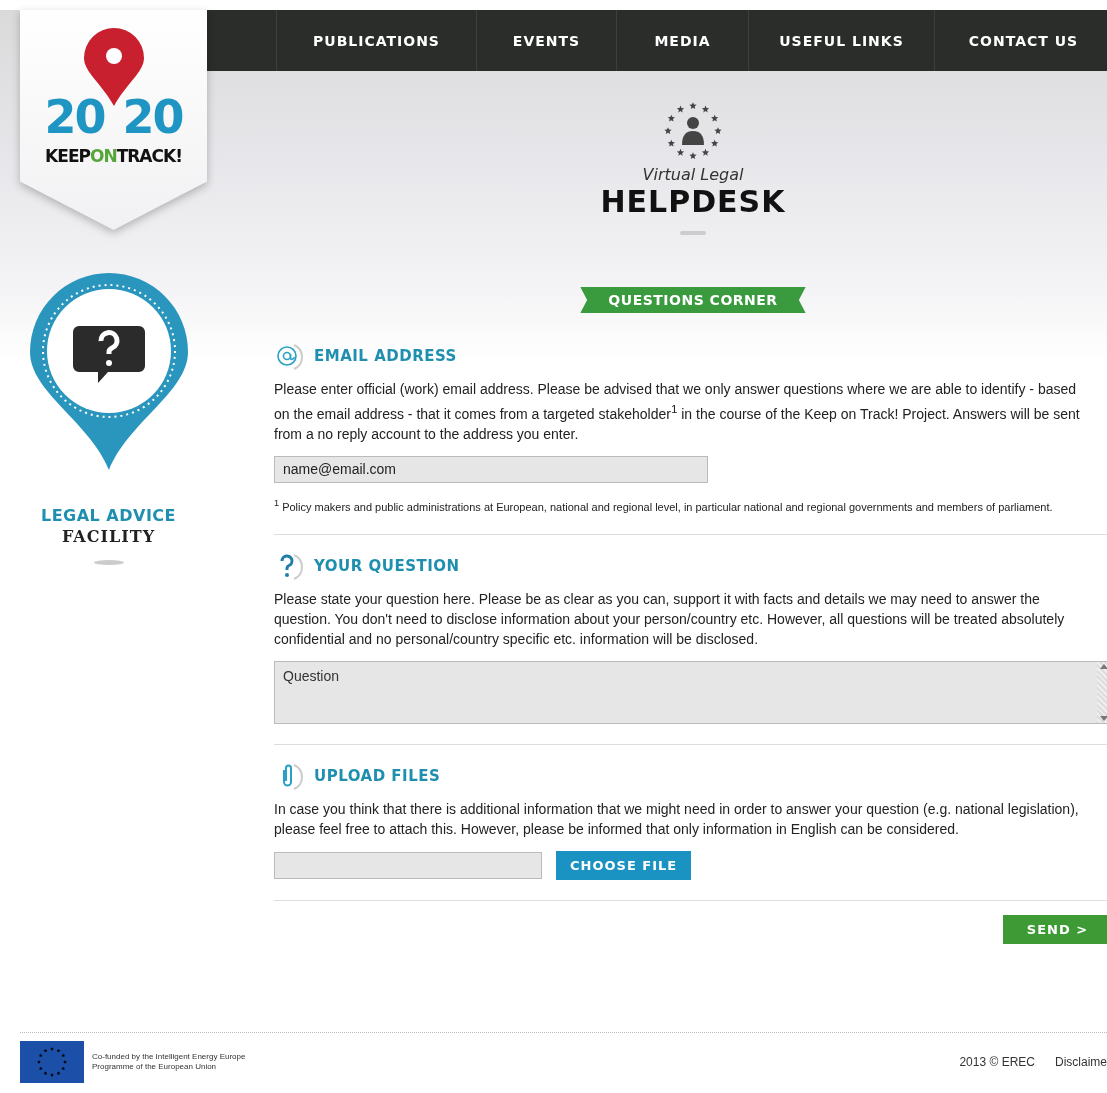 Image resolution: width=1107 pixels, height=1093 pixels. I want to click on flag-icon, so click(52, 1062).